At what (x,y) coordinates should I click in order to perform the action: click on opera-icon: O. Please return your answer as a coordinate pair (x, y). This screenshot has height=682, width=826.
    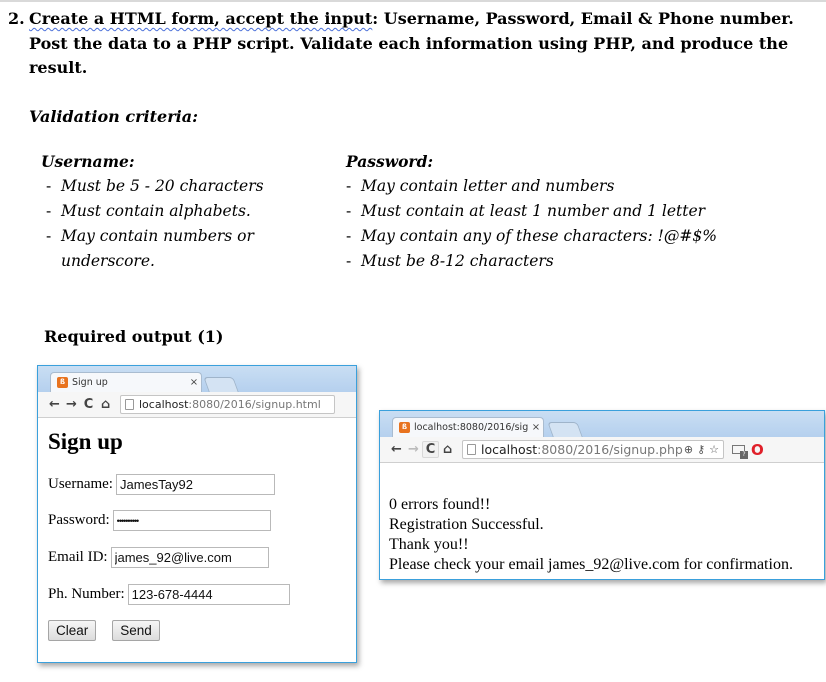
    Looking at the image, I should click on (757, 450).